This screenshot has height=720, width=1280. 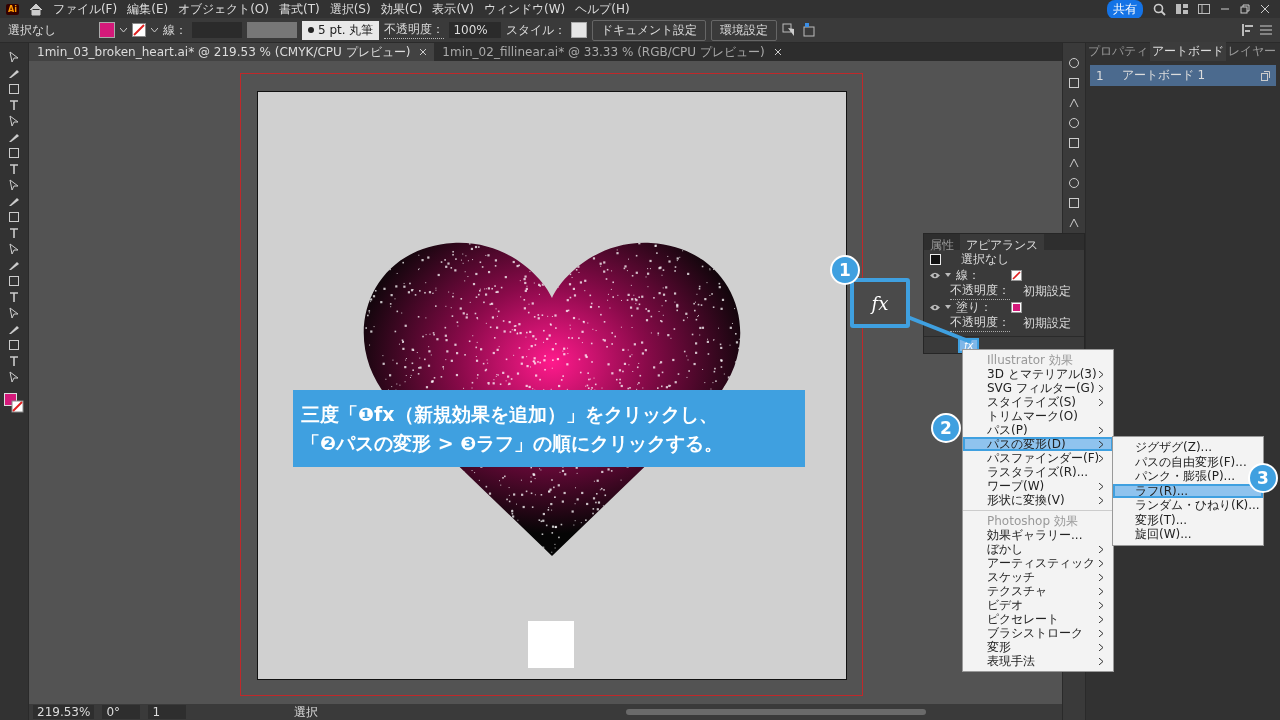 What do you see at coordinates (475, 30) in the screenshot?
I see `opacity-field: 100%` at bounding box center [475, 30].